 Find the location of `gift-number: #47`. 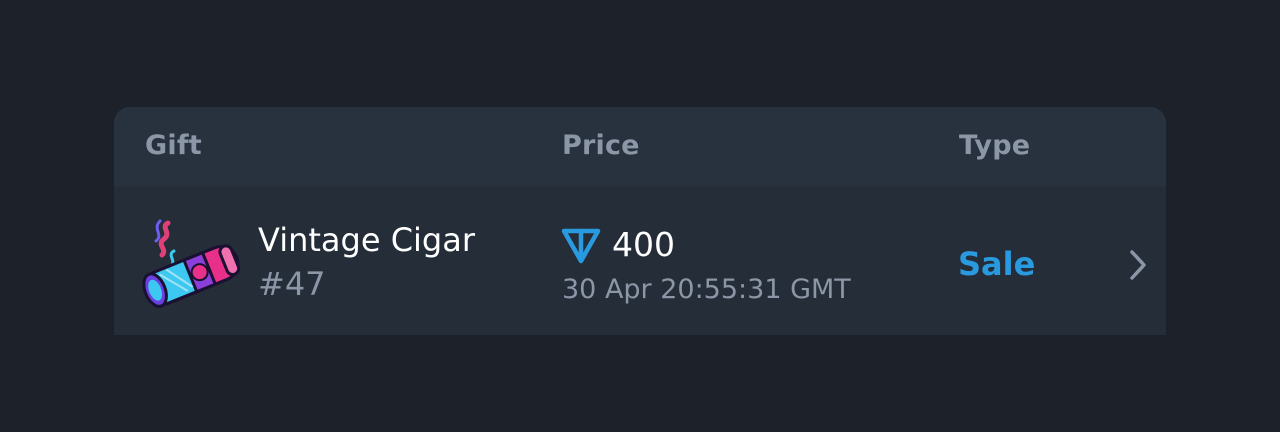

gift-number: #47 is located at coordinates (292, 284).